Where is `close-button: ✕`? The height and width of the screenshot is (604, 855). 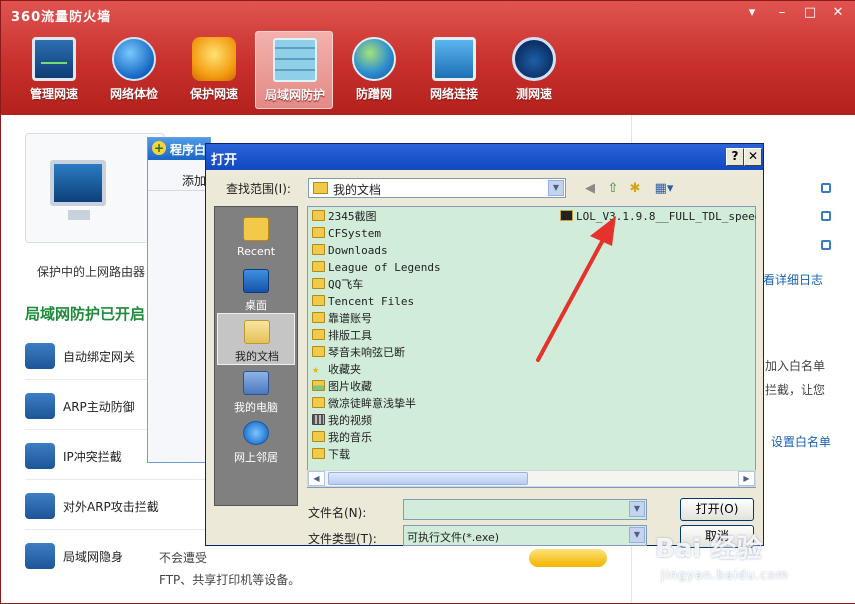
close-button: ✕ is located at coordinates (753, 157).